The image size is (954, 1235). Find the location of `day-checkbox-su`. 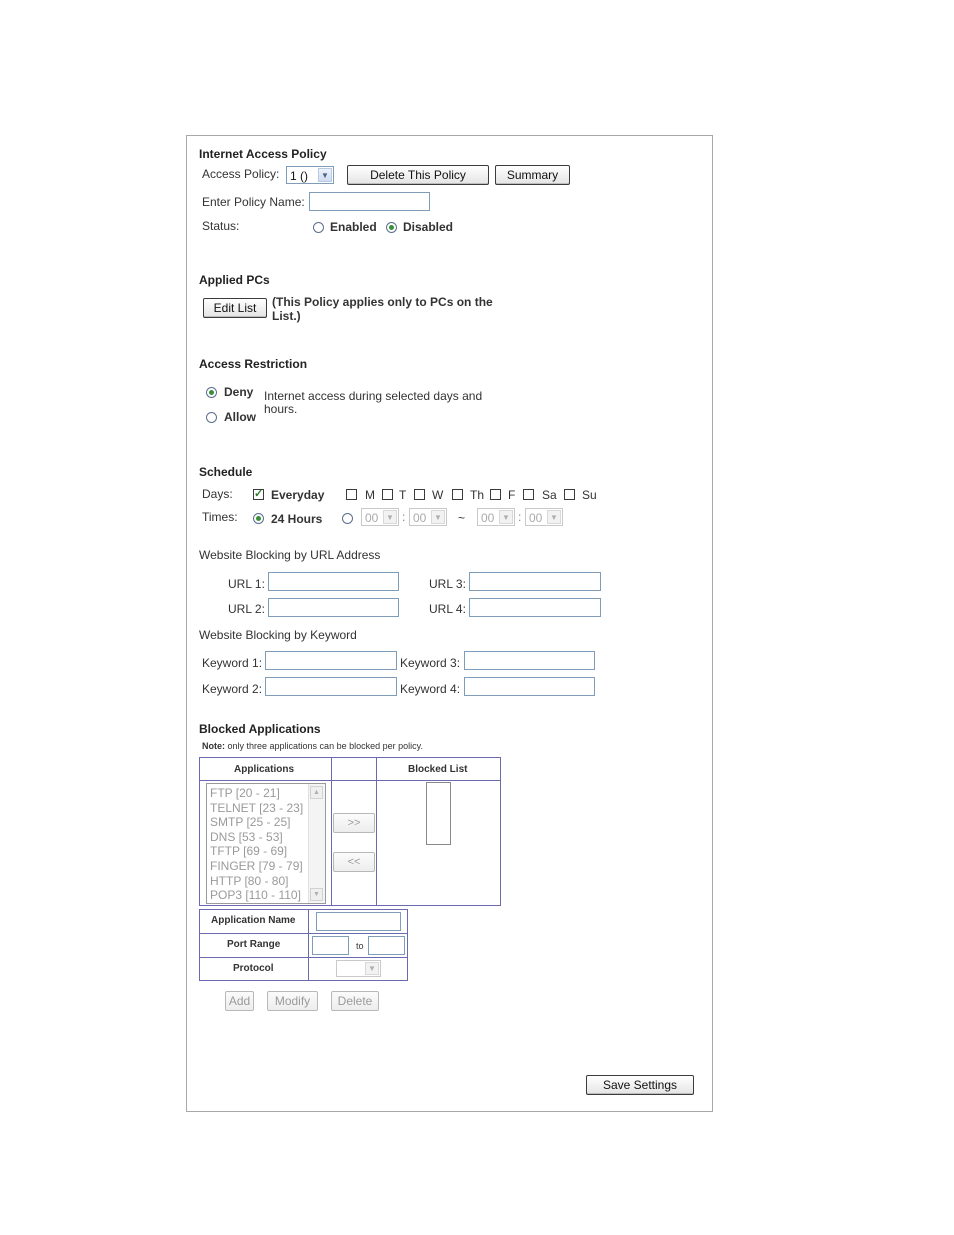

day-checkbox-su is located at coordinates (569, 494).